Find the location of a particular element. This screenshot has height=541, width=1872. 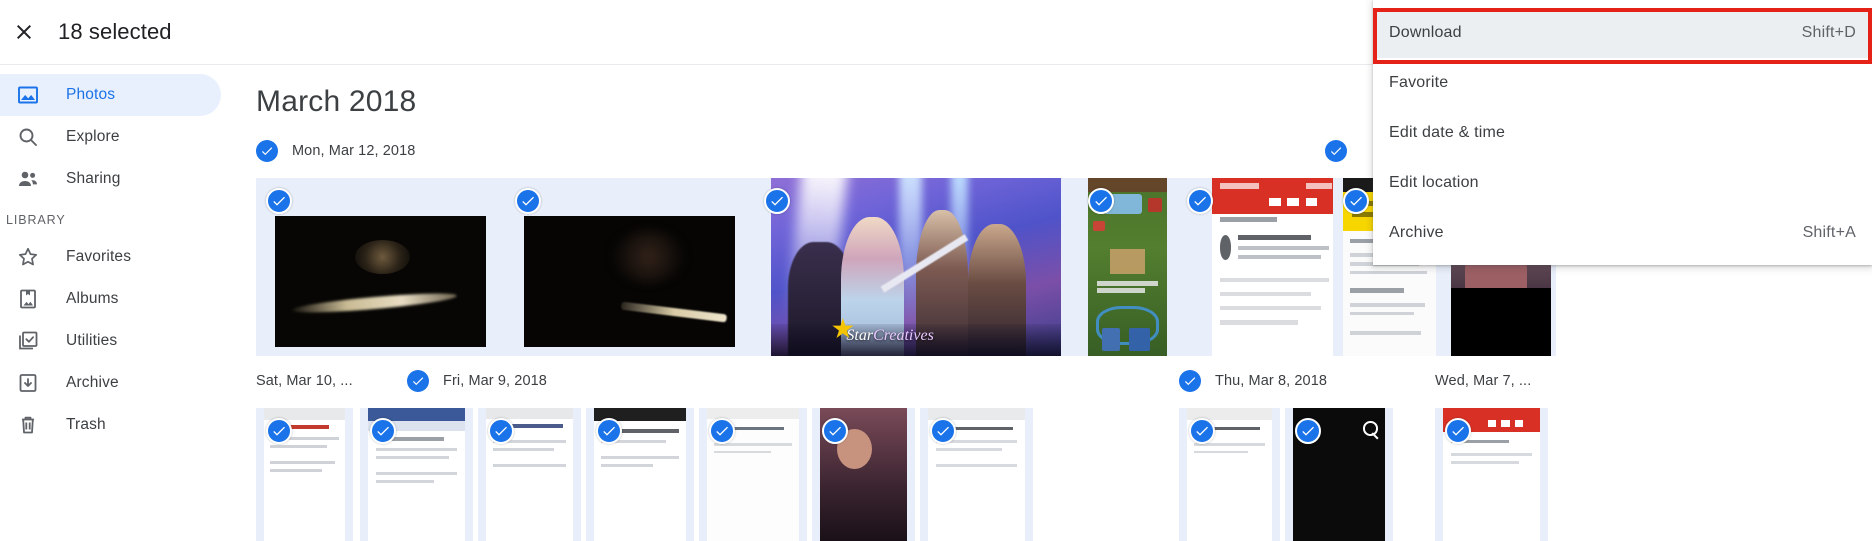

date-header-mar-12: Mon, Mar 12, 2018 is located at coordinates (335, 151).